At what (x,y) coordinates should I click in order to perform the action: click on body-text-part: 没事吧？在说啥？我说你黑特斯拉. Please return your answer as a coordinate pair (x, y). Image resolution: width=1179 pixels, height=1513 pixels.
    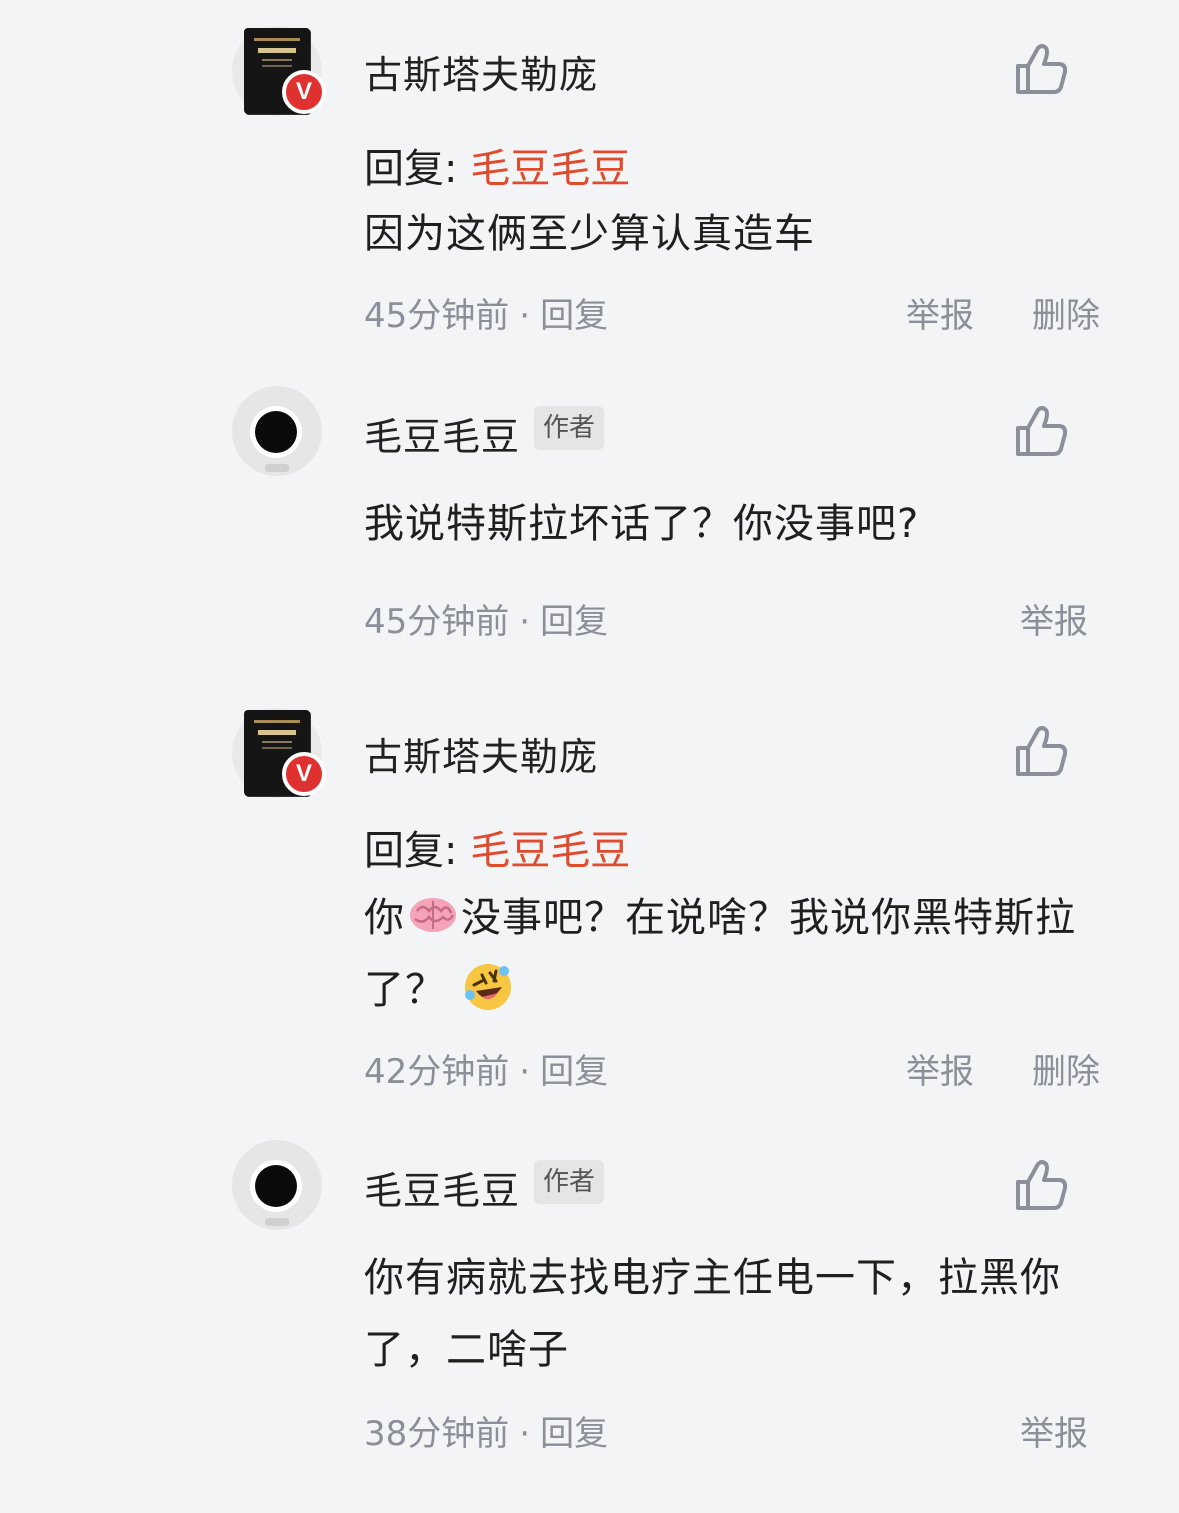
    Looking at the image, I should click on (768, 918).